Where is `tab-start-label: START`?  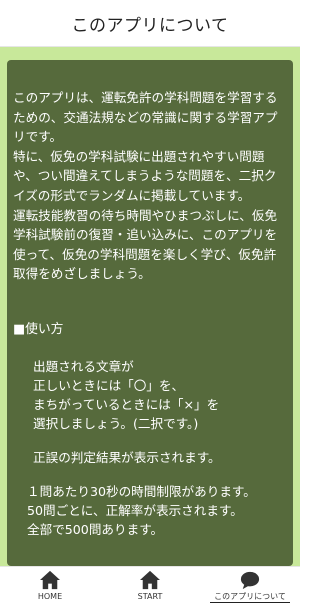 tab-start-label: START is located at coordinates (150, 596).